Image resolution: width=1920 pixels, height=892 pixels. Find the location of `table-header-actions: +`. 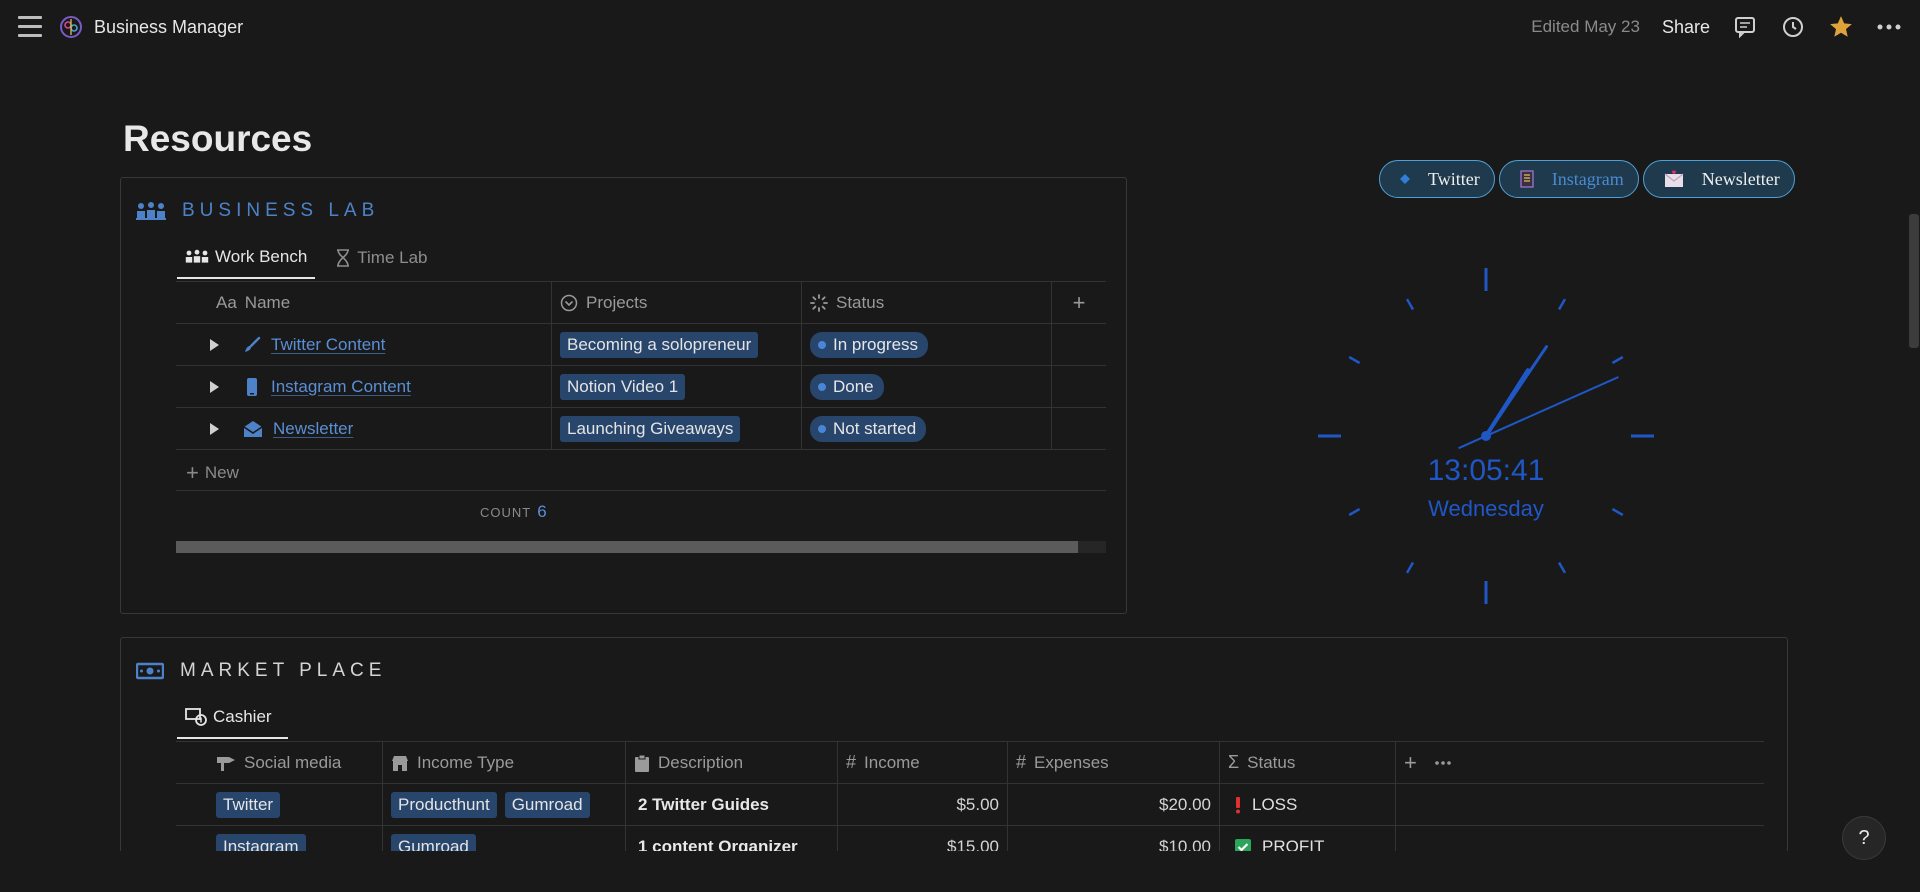

table-header-actions: + is located at coordinates (1580, 762).